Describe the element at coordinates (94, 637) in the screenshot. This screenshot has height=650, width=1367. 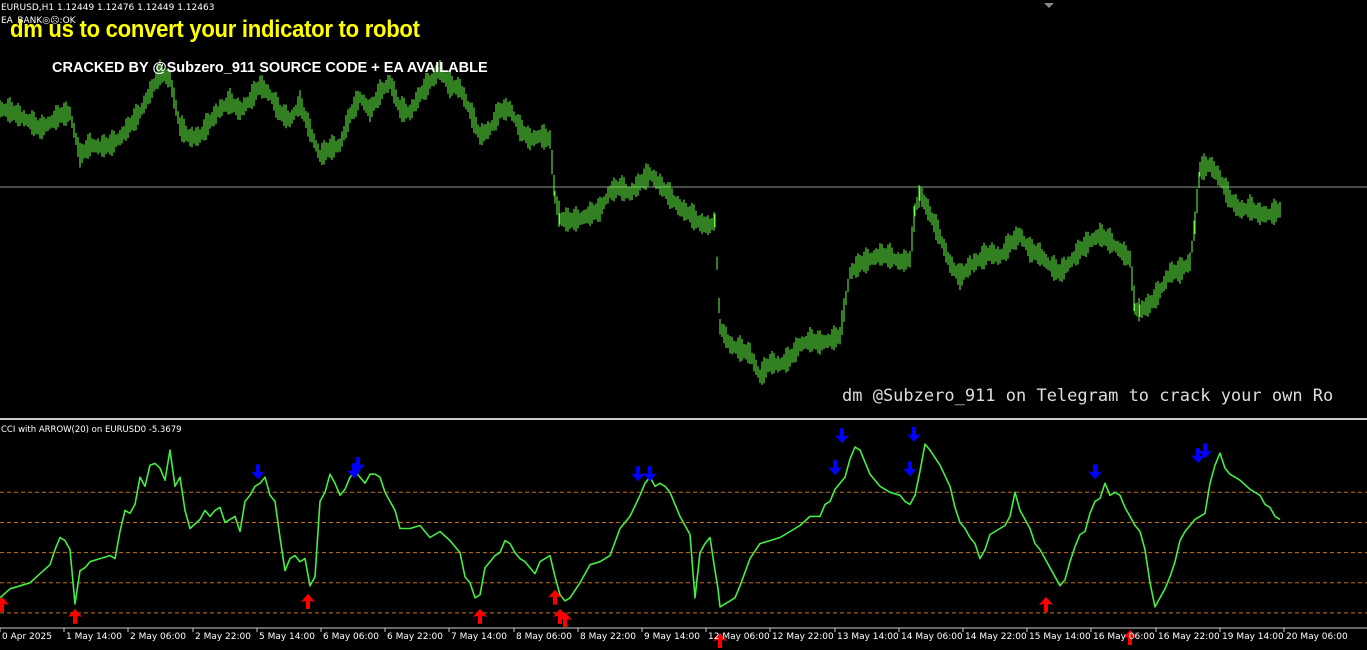
I see `time-tick-label: 1 May 14:00` at that location.